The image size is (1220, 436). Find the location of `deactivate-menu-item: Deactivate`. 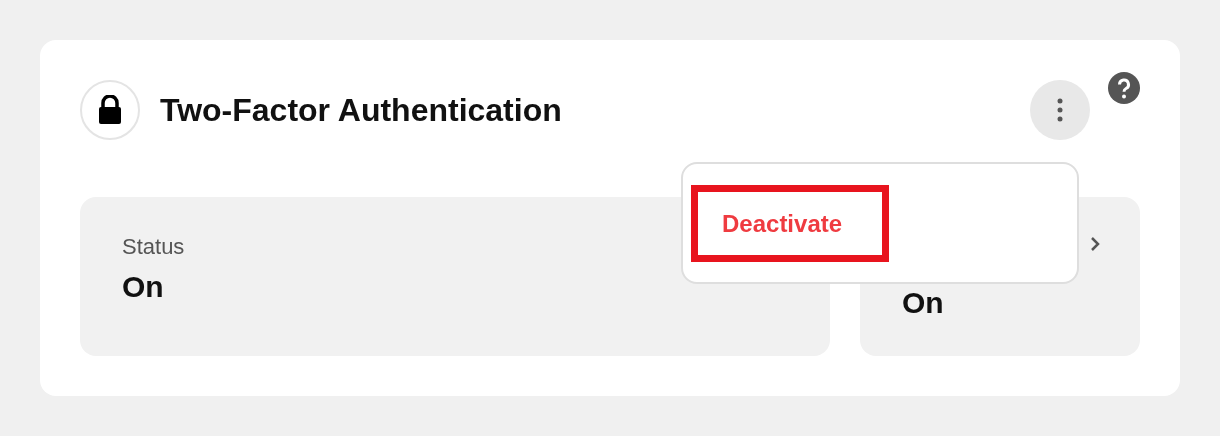

deactivate-menu-item: Deactivate is located at coordinates (790, 223).